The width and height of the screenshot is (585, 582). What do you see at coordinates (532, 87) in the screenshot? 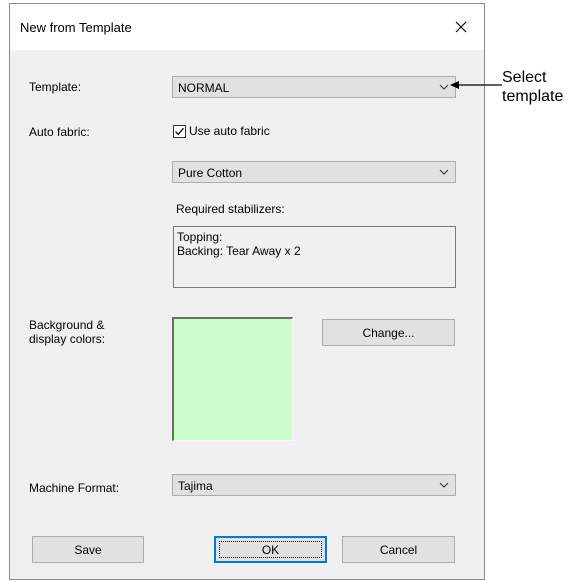
I see `annotation-text: Select template` at bounding box center [532, 87].